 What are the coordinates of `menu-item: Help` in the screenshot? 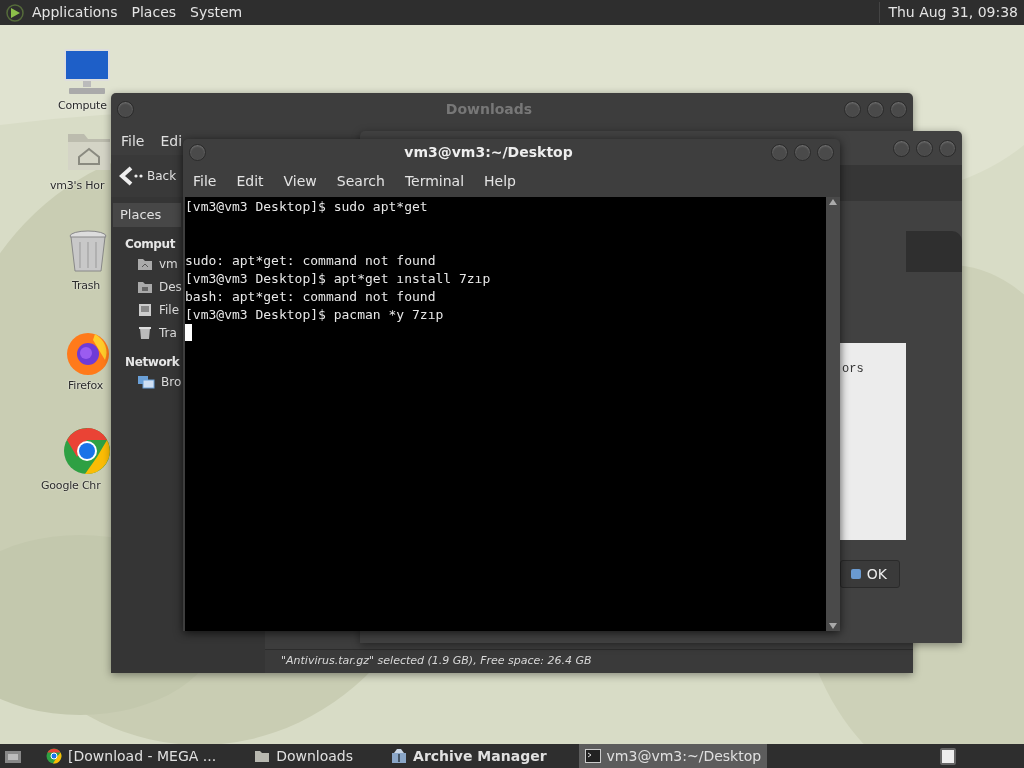 It's located at (500, 181).